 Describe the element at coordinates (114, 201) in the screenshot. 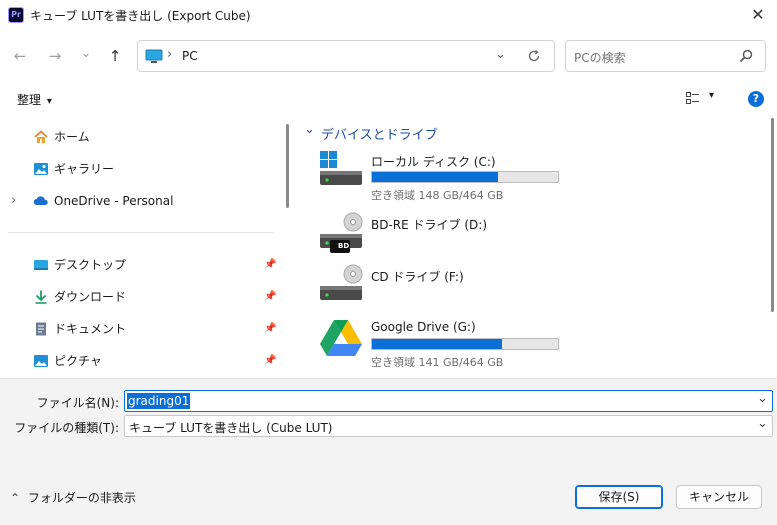

I see `sidebar-item-label: OneDrive - Personal` at that location.